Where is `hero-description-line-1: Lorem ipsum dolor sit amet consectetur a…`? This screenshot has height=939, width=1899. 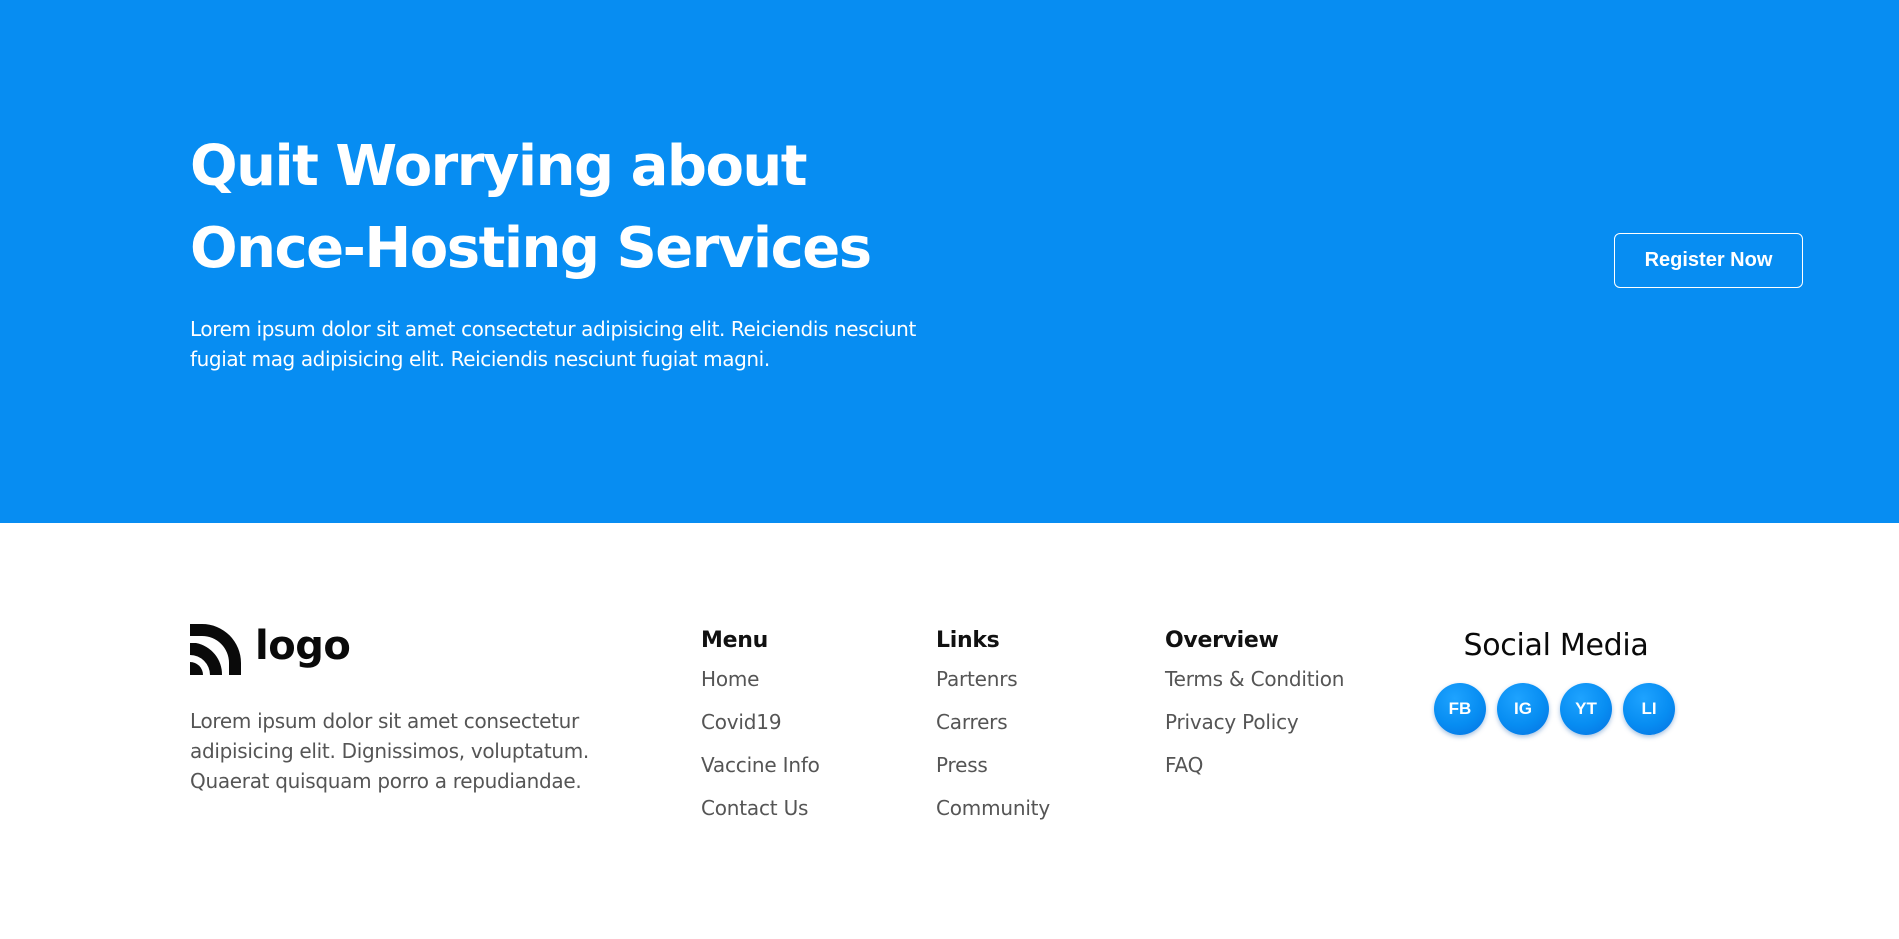
hero-description-line-1: Lorem ipsum dolor sit amet consectetur a… is located at coordinates (553, 329).